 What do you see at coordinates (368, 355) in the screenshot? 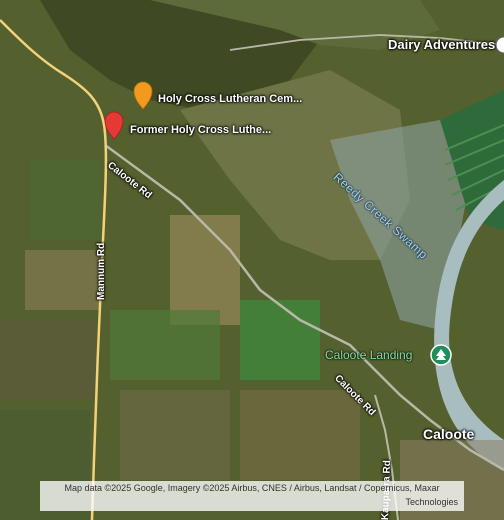
I see `caloote-landing-label: Caloote Landing` at bounding box center [368, 355].